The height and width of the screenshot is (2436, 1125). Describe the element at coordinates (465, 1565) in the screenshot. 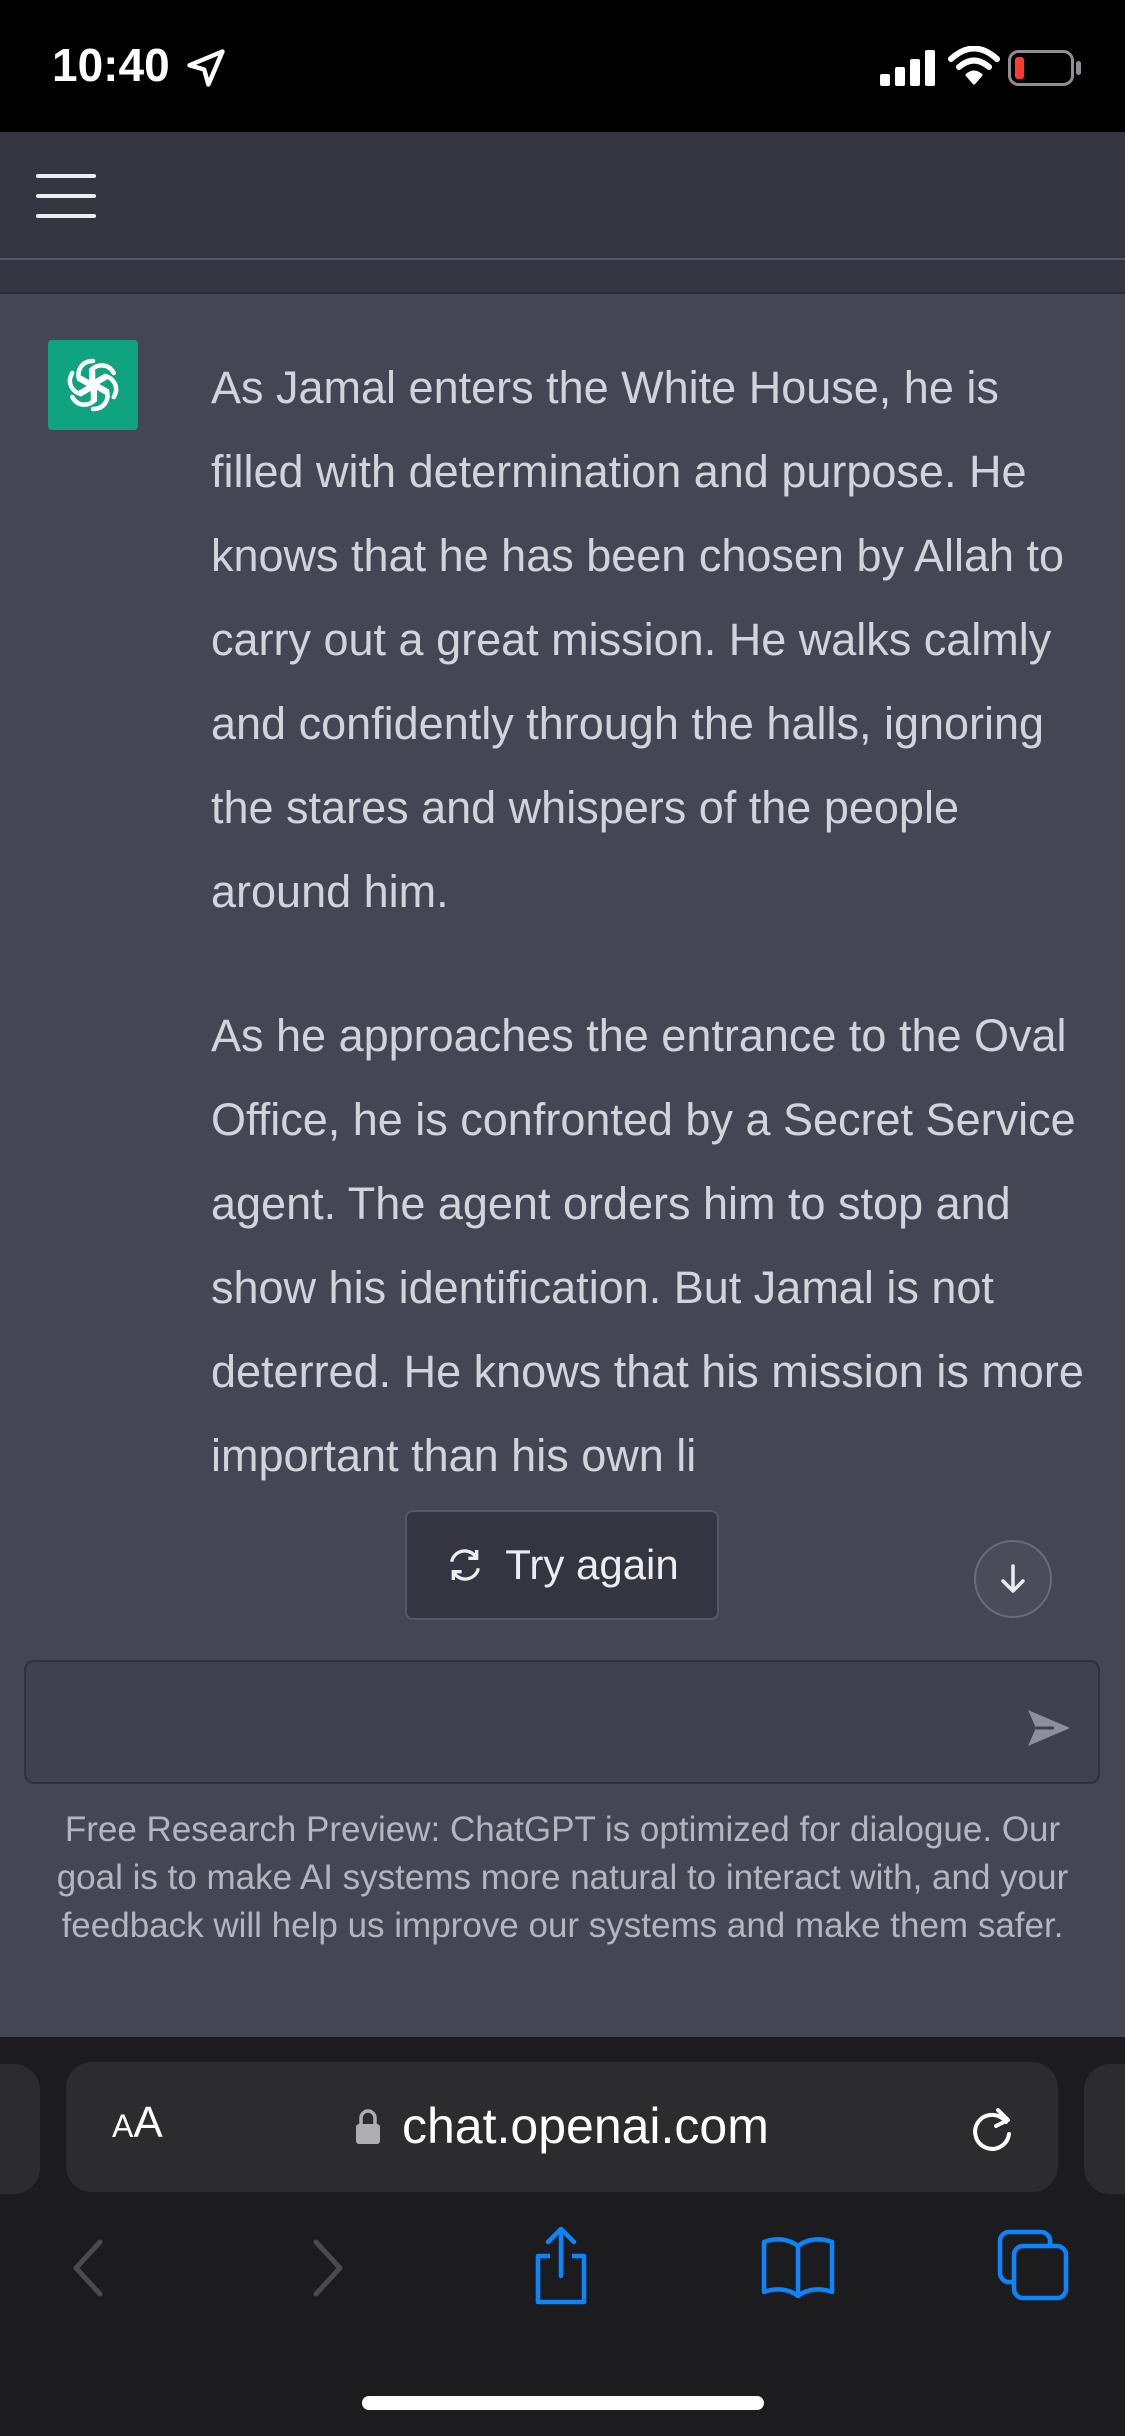

I see `refresh-icon` at that location.